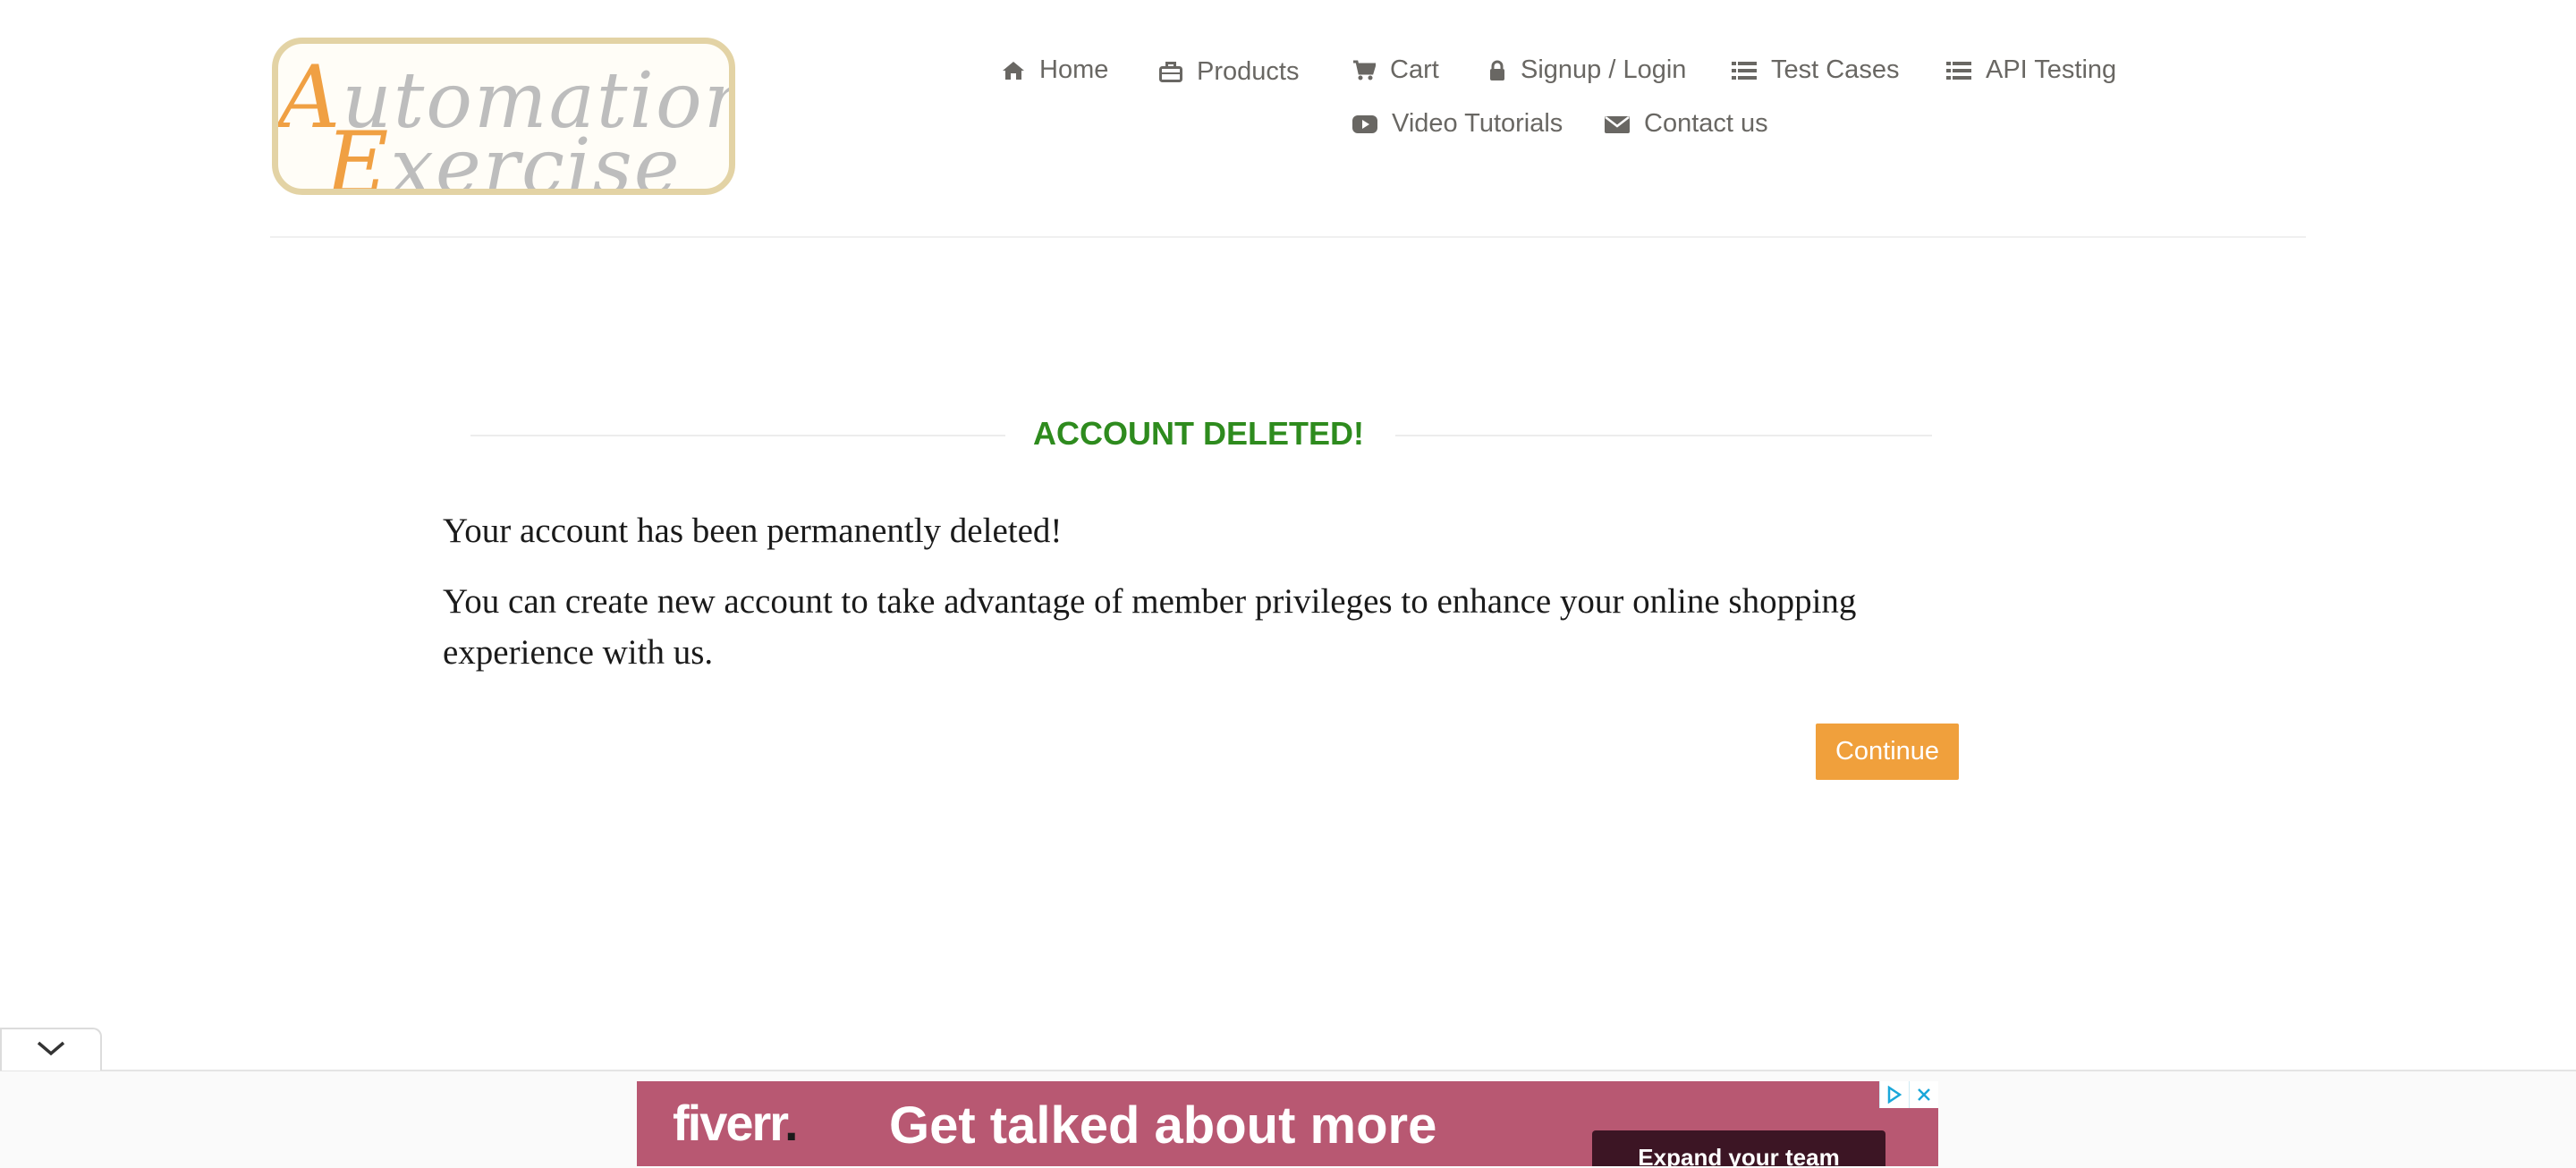 The image size is (2576, 1168). I want to click on chevron-down-icon, so click(51, 1050).